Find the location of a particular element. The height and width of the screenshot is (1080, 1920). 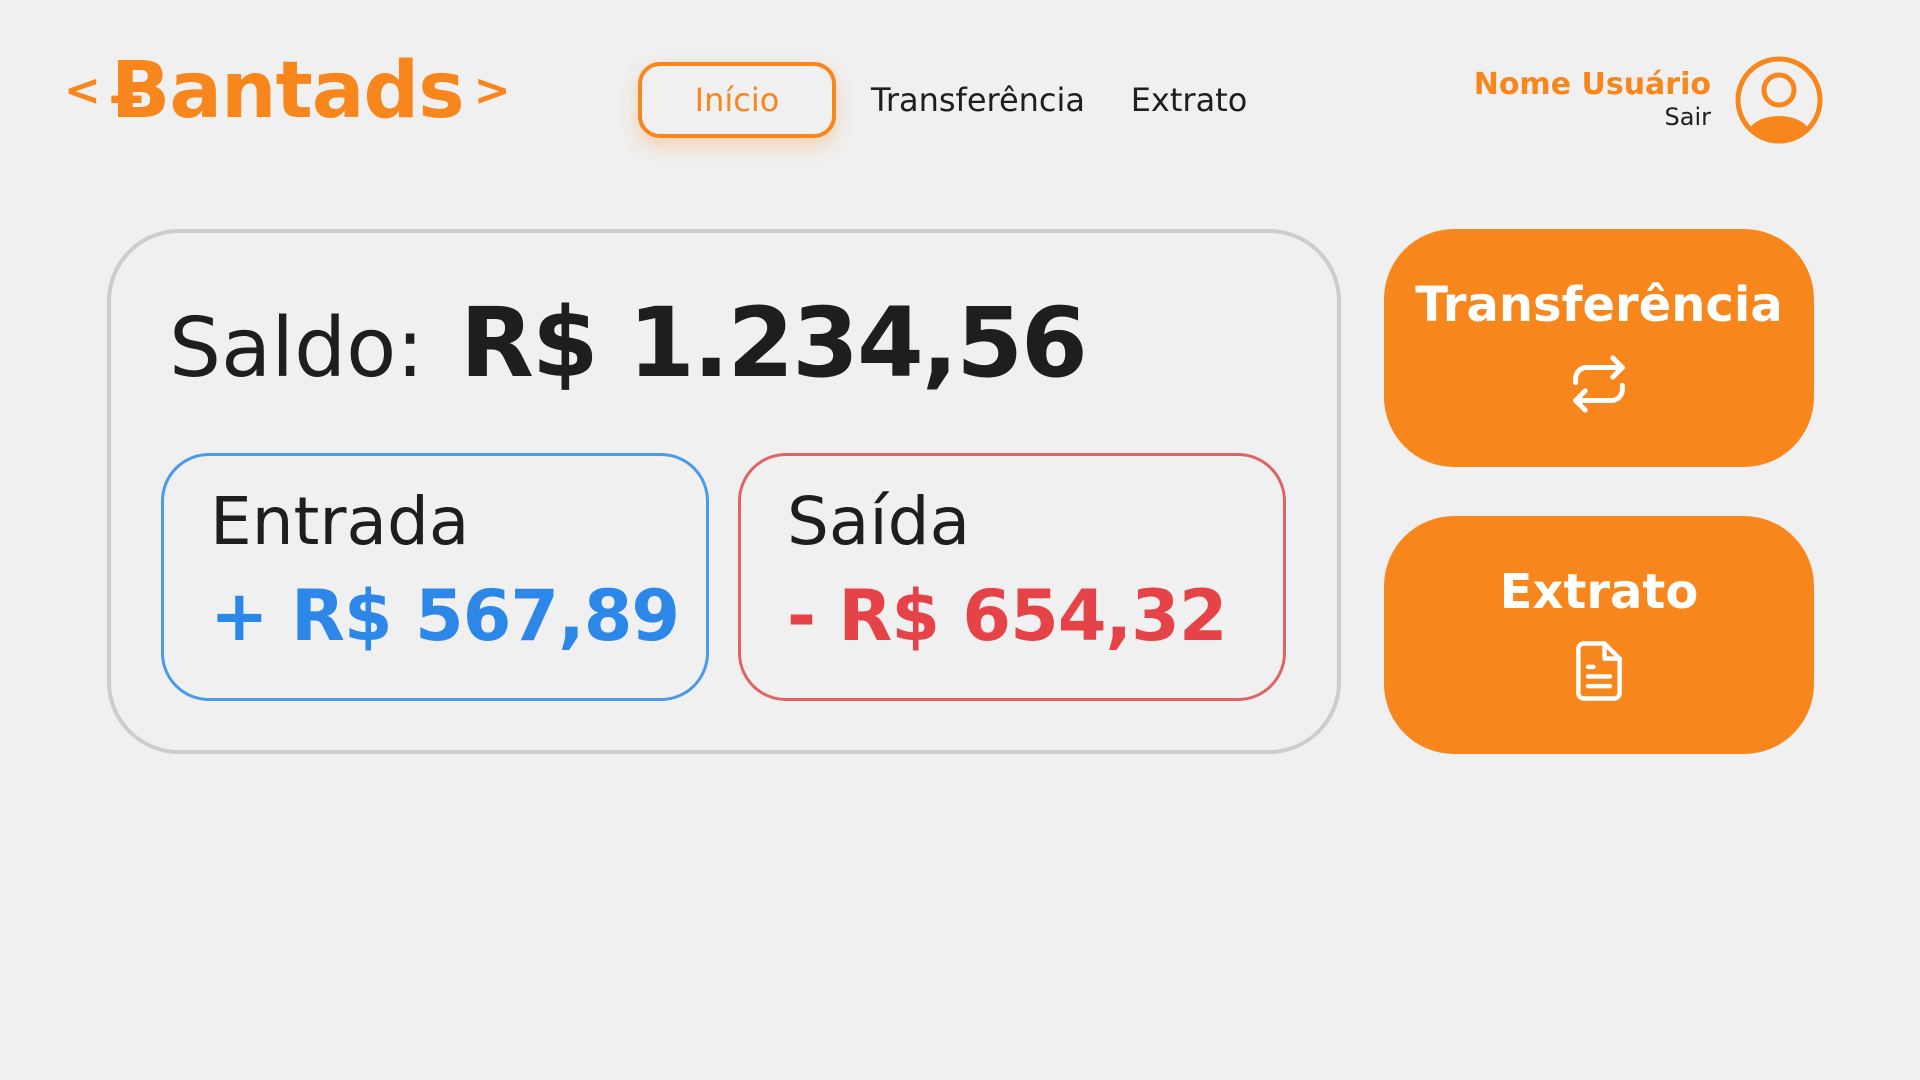

user-name: Nome Usuário is located at coordinates (1592, 85).